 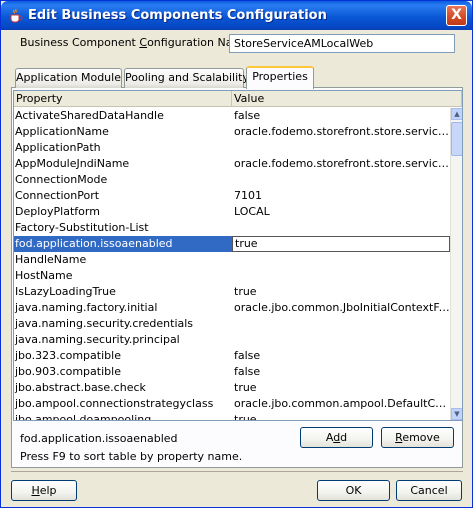 I want to click on property-value-cell: 7101, so click(x=341, y=196).